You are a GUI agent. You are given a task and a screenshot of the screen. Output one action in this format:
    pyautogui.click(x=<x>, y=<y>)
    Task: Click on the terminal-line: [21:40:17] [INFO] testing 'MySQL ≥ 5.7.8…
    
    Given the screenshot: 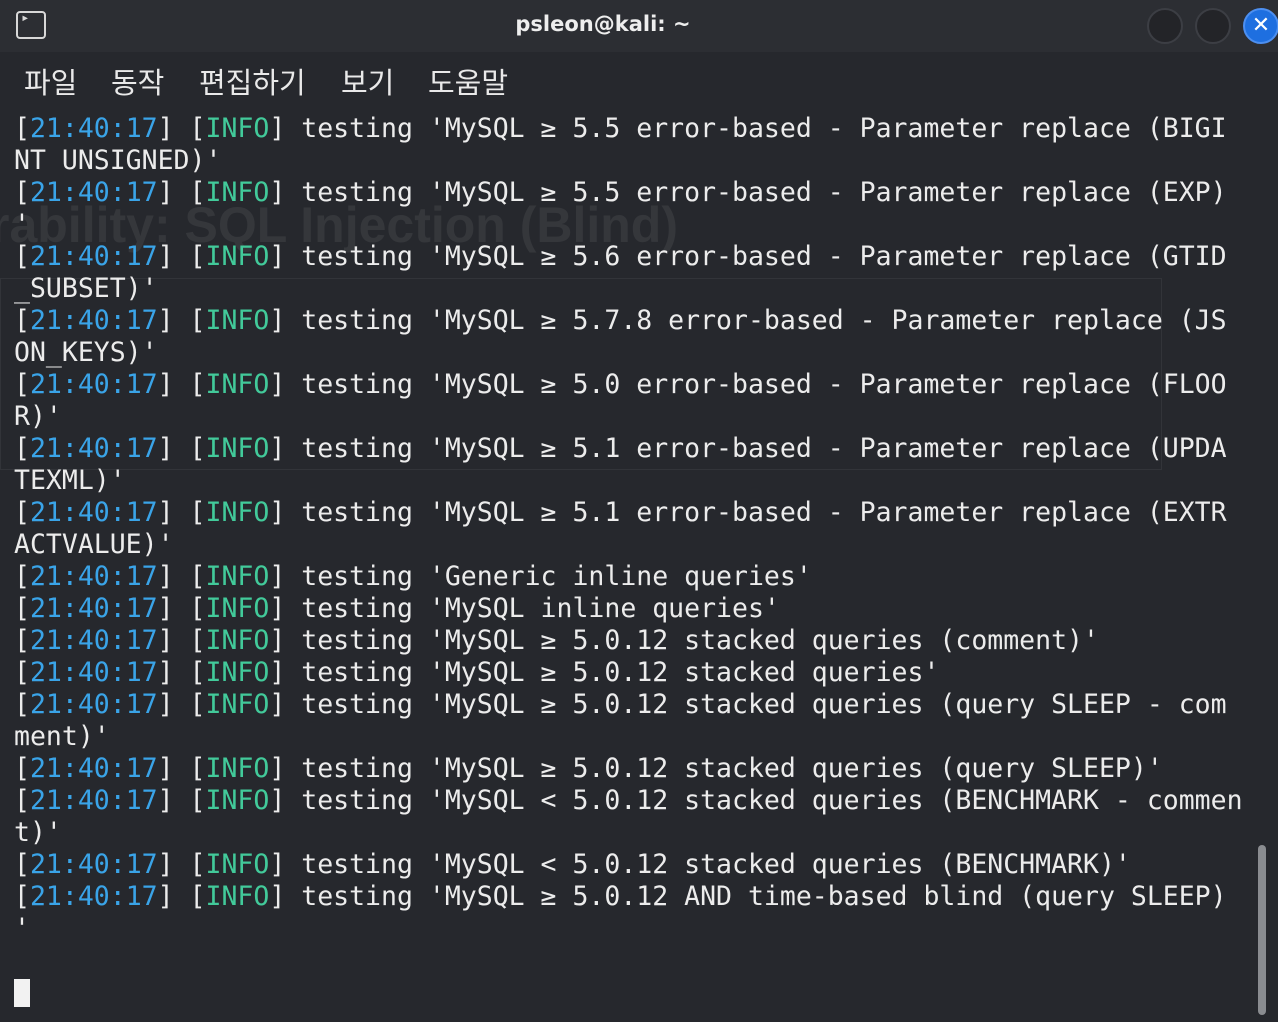 What is the action you would take?
    pyautogui.click(x=620, y=320)
    